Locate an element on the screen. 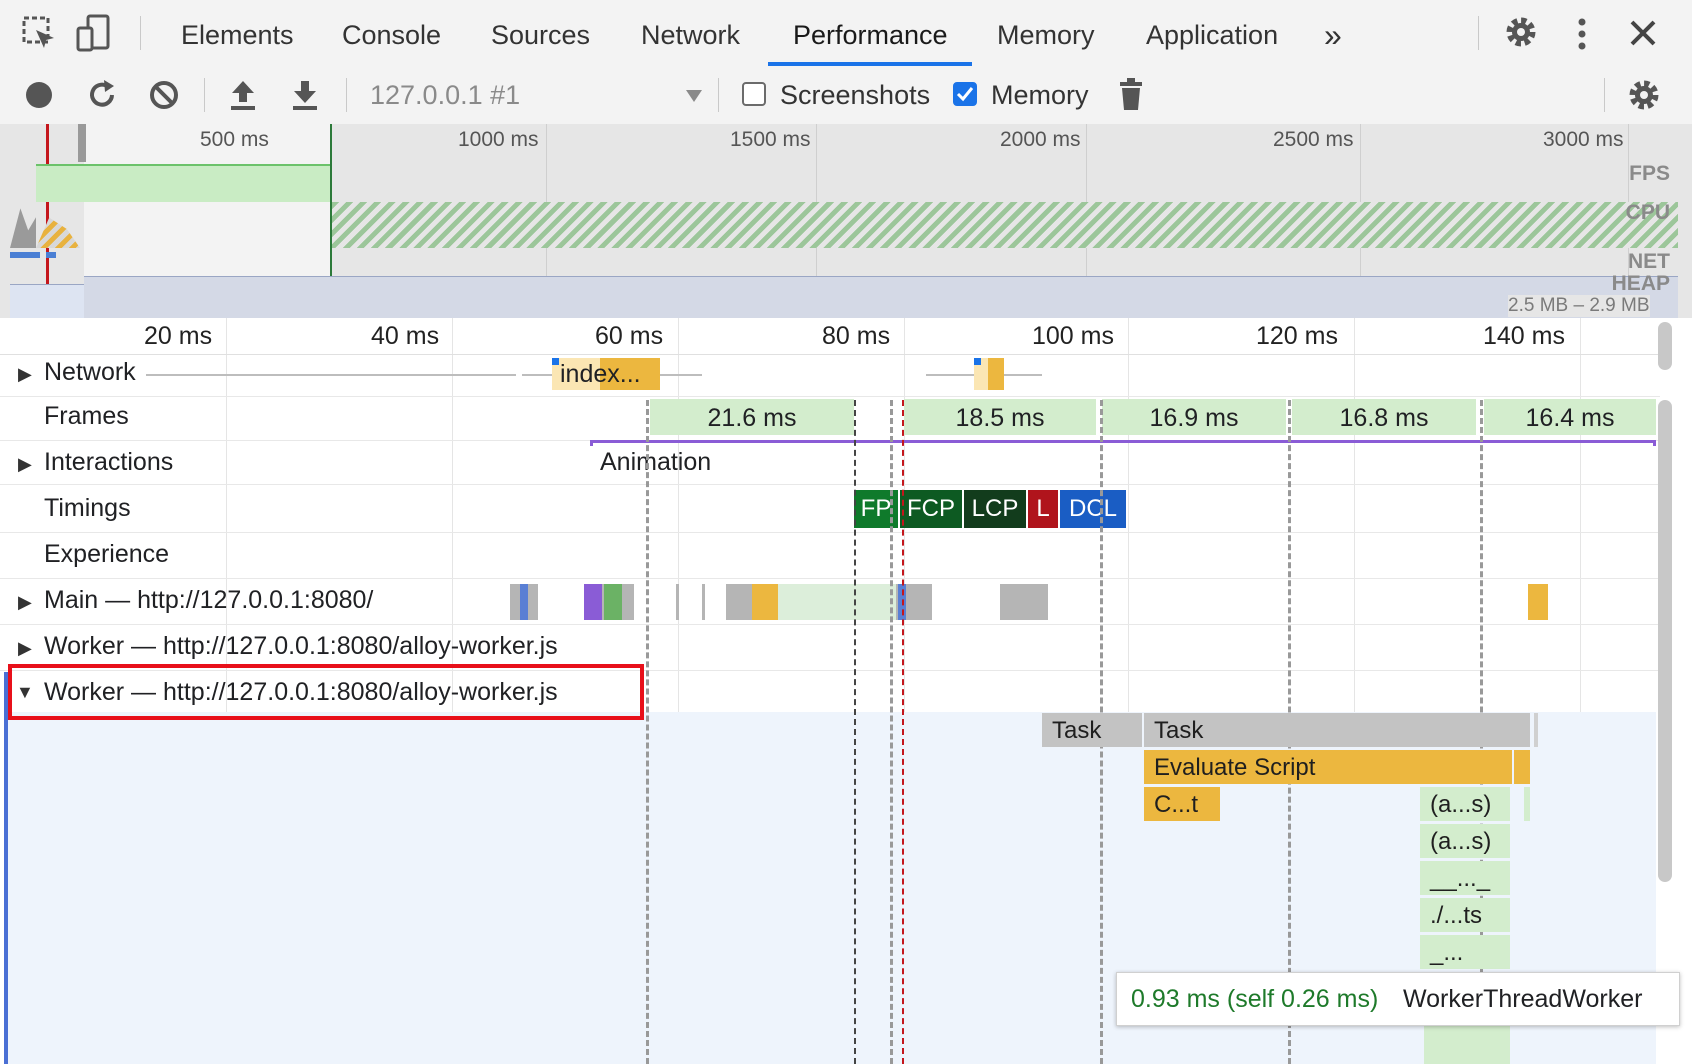 Image resolution: width=1692 pixels, height=1064 pixels. track-label-experience: Experience is located at coordinates (107, 554).